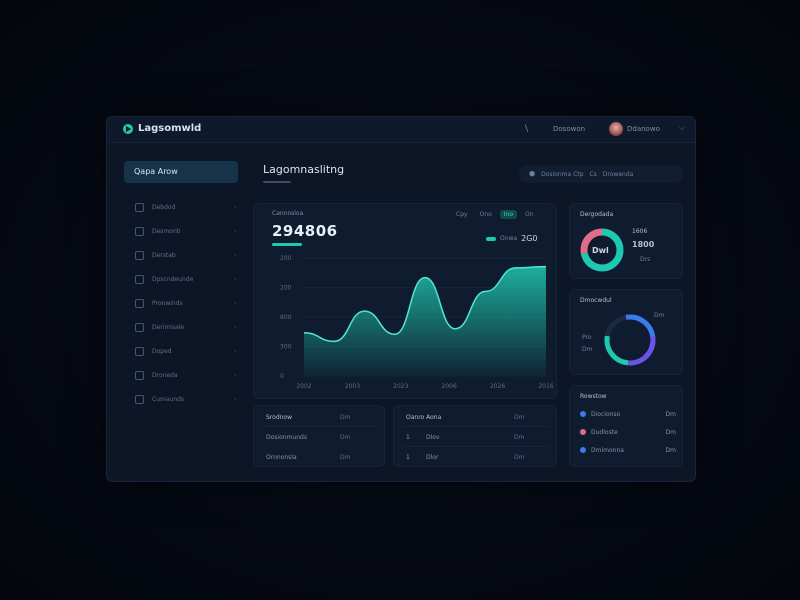 This screenshot has width=800, height=600. What do you see at coordinates (184, 375) in the screenshot?
I see `sidebar-item: Droneda ›` at bounding box center [184, 375].